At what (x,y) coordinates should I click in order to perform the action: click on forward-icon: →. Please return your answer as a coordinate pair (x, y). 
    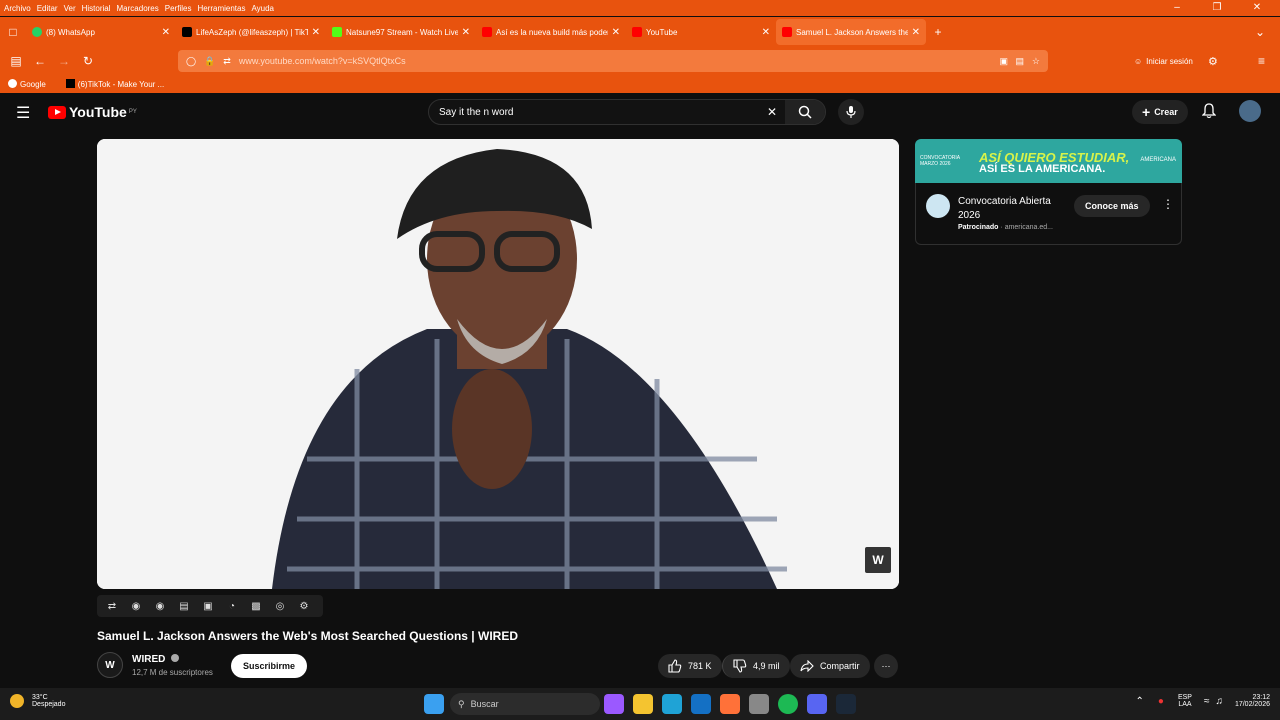
    Looking at the image, I should click on (64, 61).